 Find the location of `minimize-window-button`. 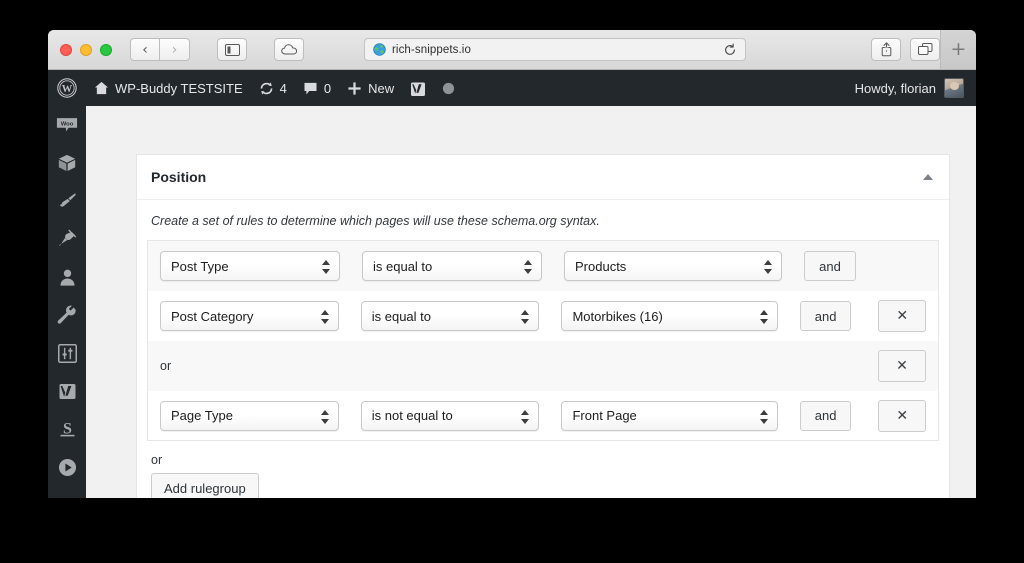

minimize-window-button is located at coordinates (86, 49).